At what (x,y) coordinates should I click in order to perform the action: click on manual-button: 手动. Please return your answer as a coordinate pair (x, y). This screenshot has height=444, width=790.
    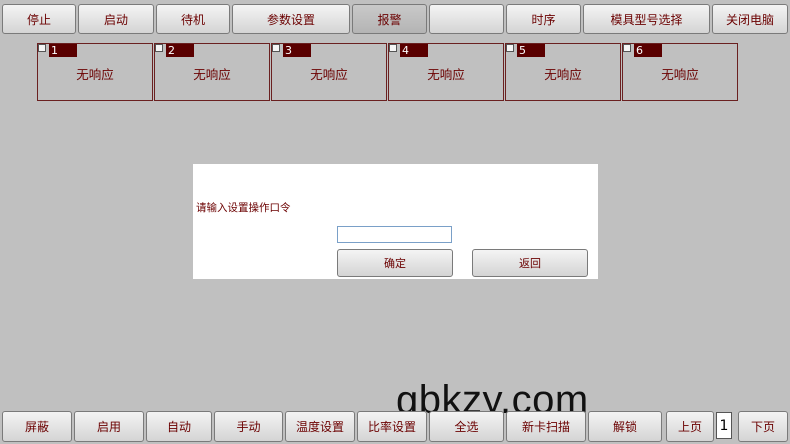
    Looking at the image, I should click on (248, 426).